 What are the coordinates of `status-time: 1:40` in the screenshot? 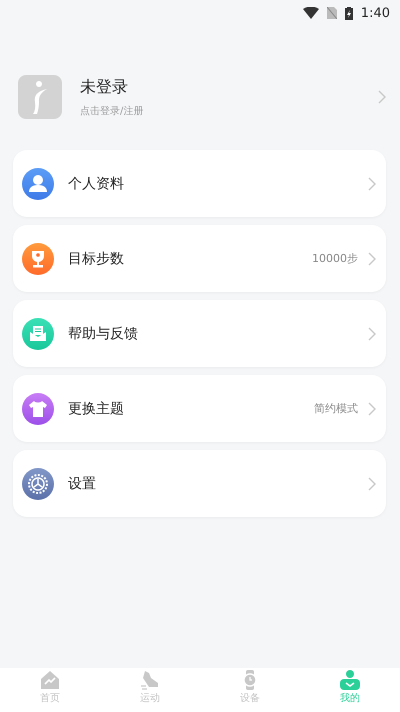 It's located at (375, 13).